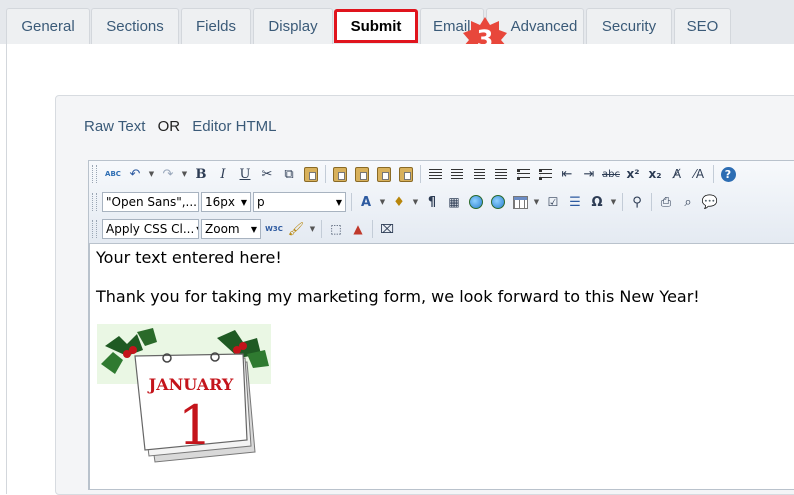 This screenshot has height=495, width=794. I want to click on paste-icon, so click(311, 174).